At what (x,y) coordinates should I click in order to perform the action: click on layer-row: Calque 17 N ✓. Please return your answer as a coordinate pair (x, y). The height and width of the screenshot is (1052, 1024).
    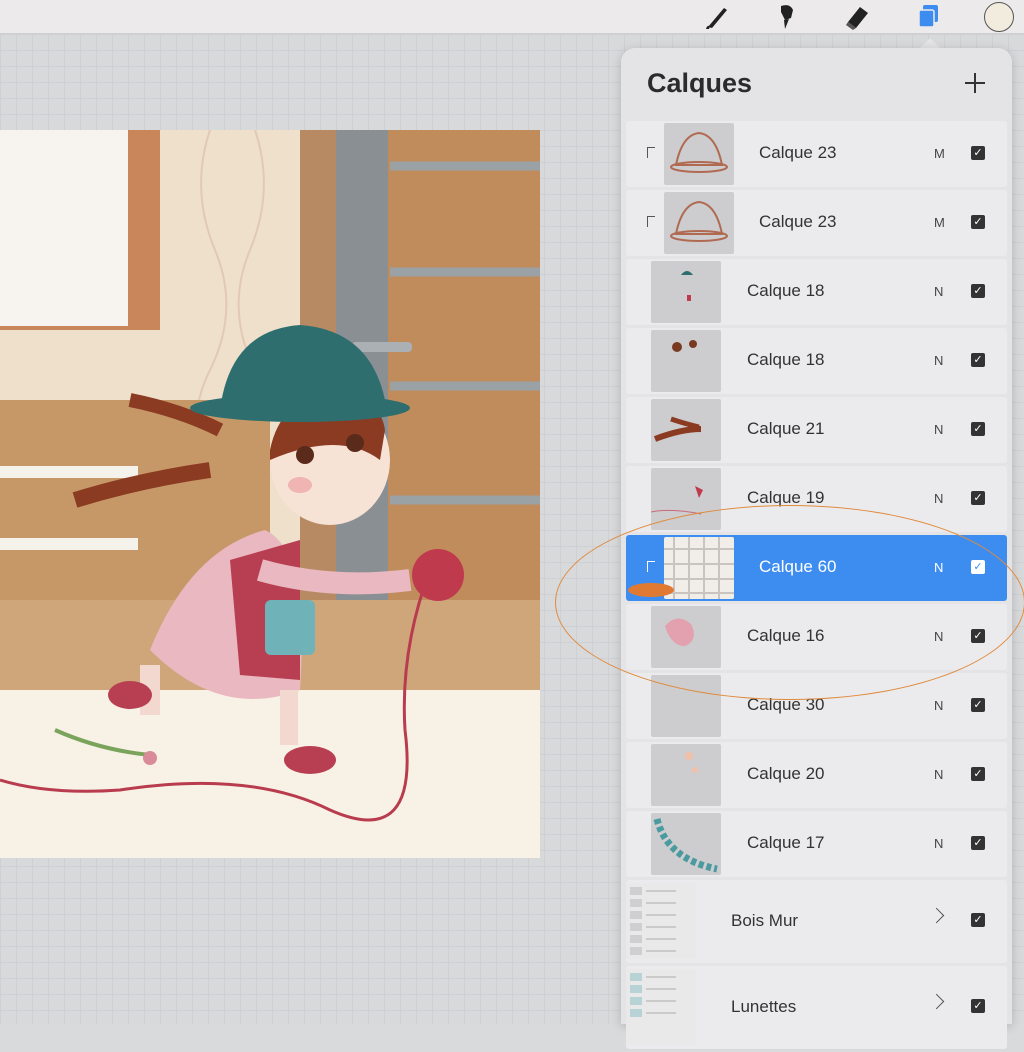
    Looking at the image, I should click on (816, 844).